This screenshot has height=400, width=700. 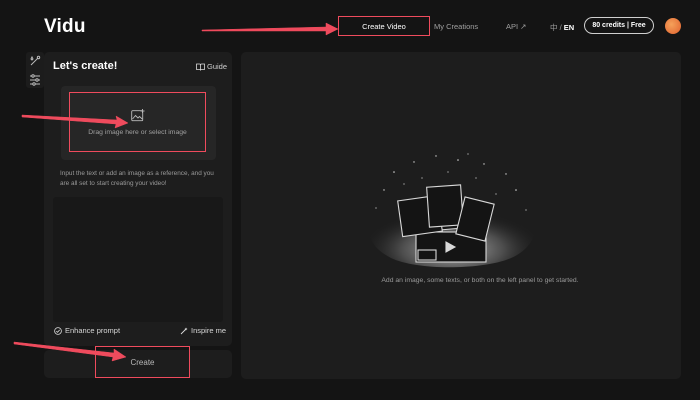 What do you see at coordinates (93, 330) in the screenshot?
I see `enhance-prompt-label: Enhance prompt` at bounding box center [93, 330].